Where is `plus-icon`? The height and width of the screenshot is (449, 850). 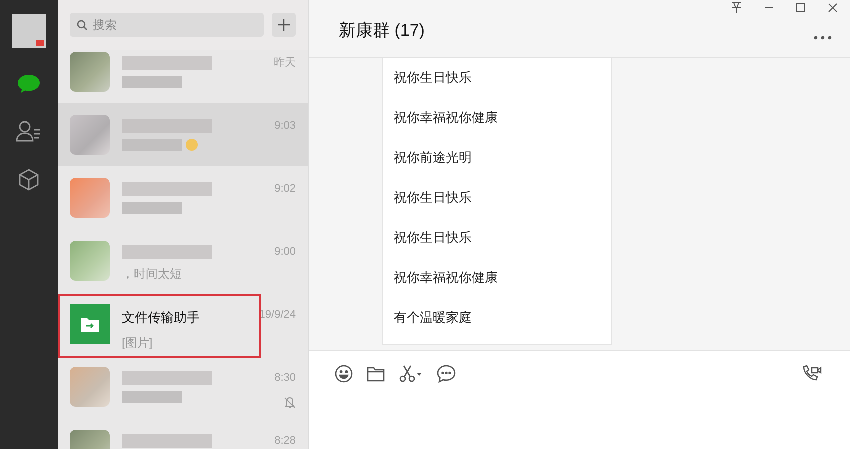 plus-icon is located at coordinates (284, 25).